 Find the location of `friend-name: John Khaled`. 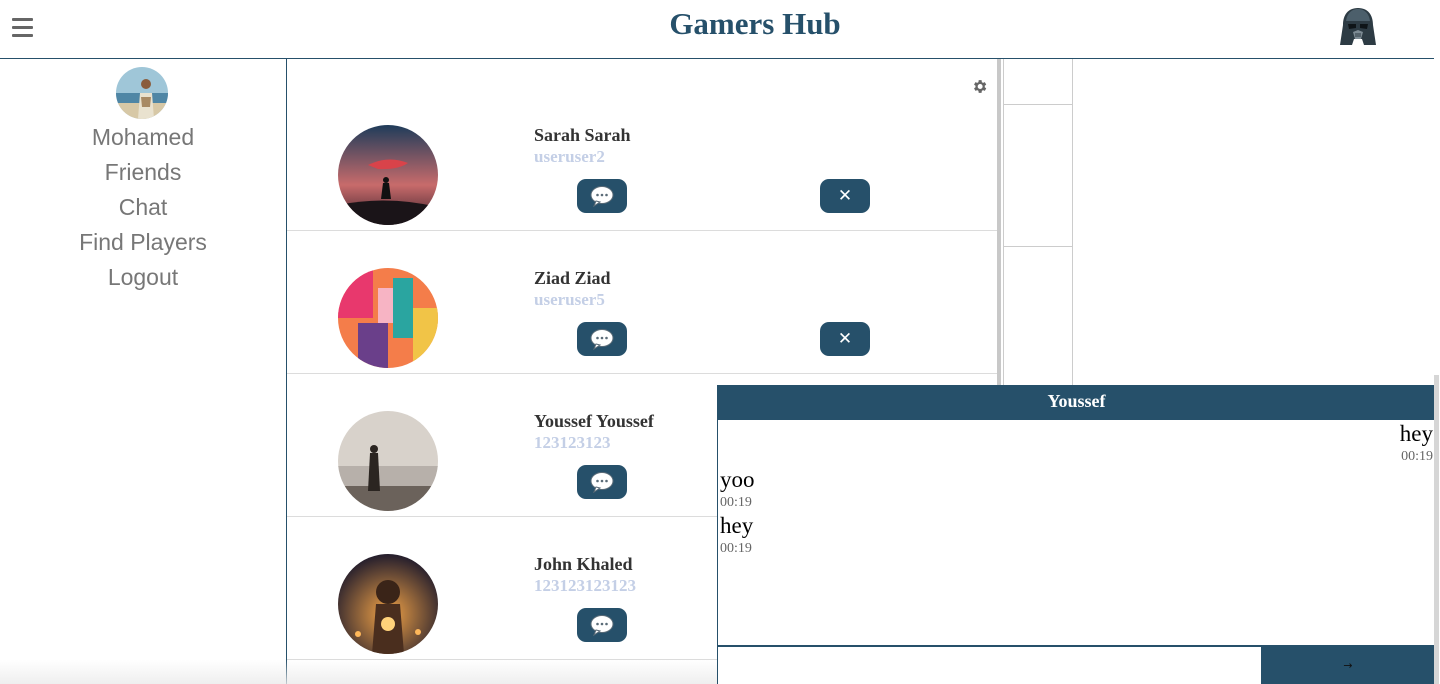

friend-name: John Khaled is located at coordinates (583, 564).